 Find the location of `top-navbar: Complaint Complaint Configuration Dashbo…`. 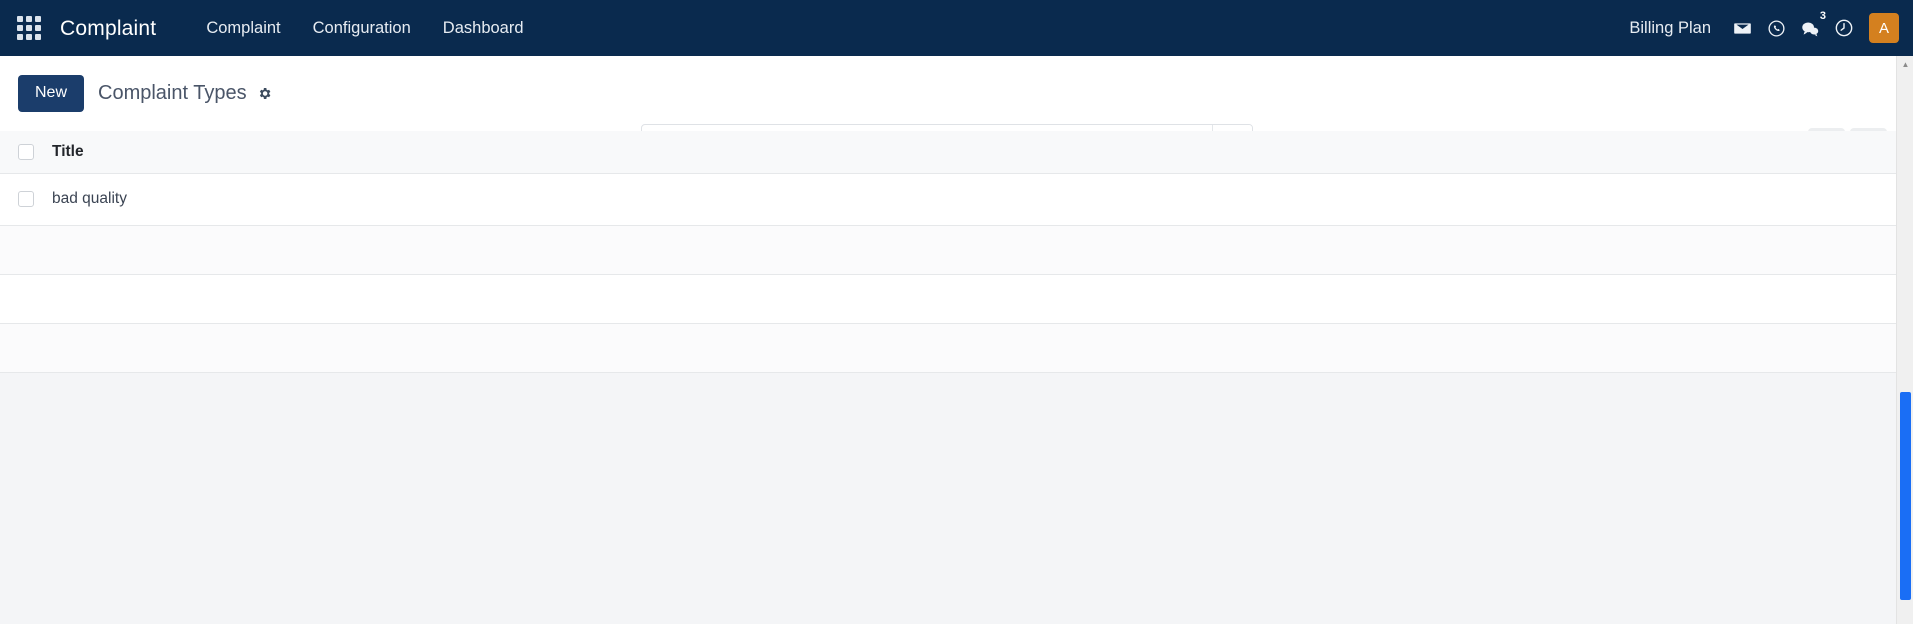

top-navbar: Complaint Complaint Configuration Dashbo… is located at coordinates (956, 28).